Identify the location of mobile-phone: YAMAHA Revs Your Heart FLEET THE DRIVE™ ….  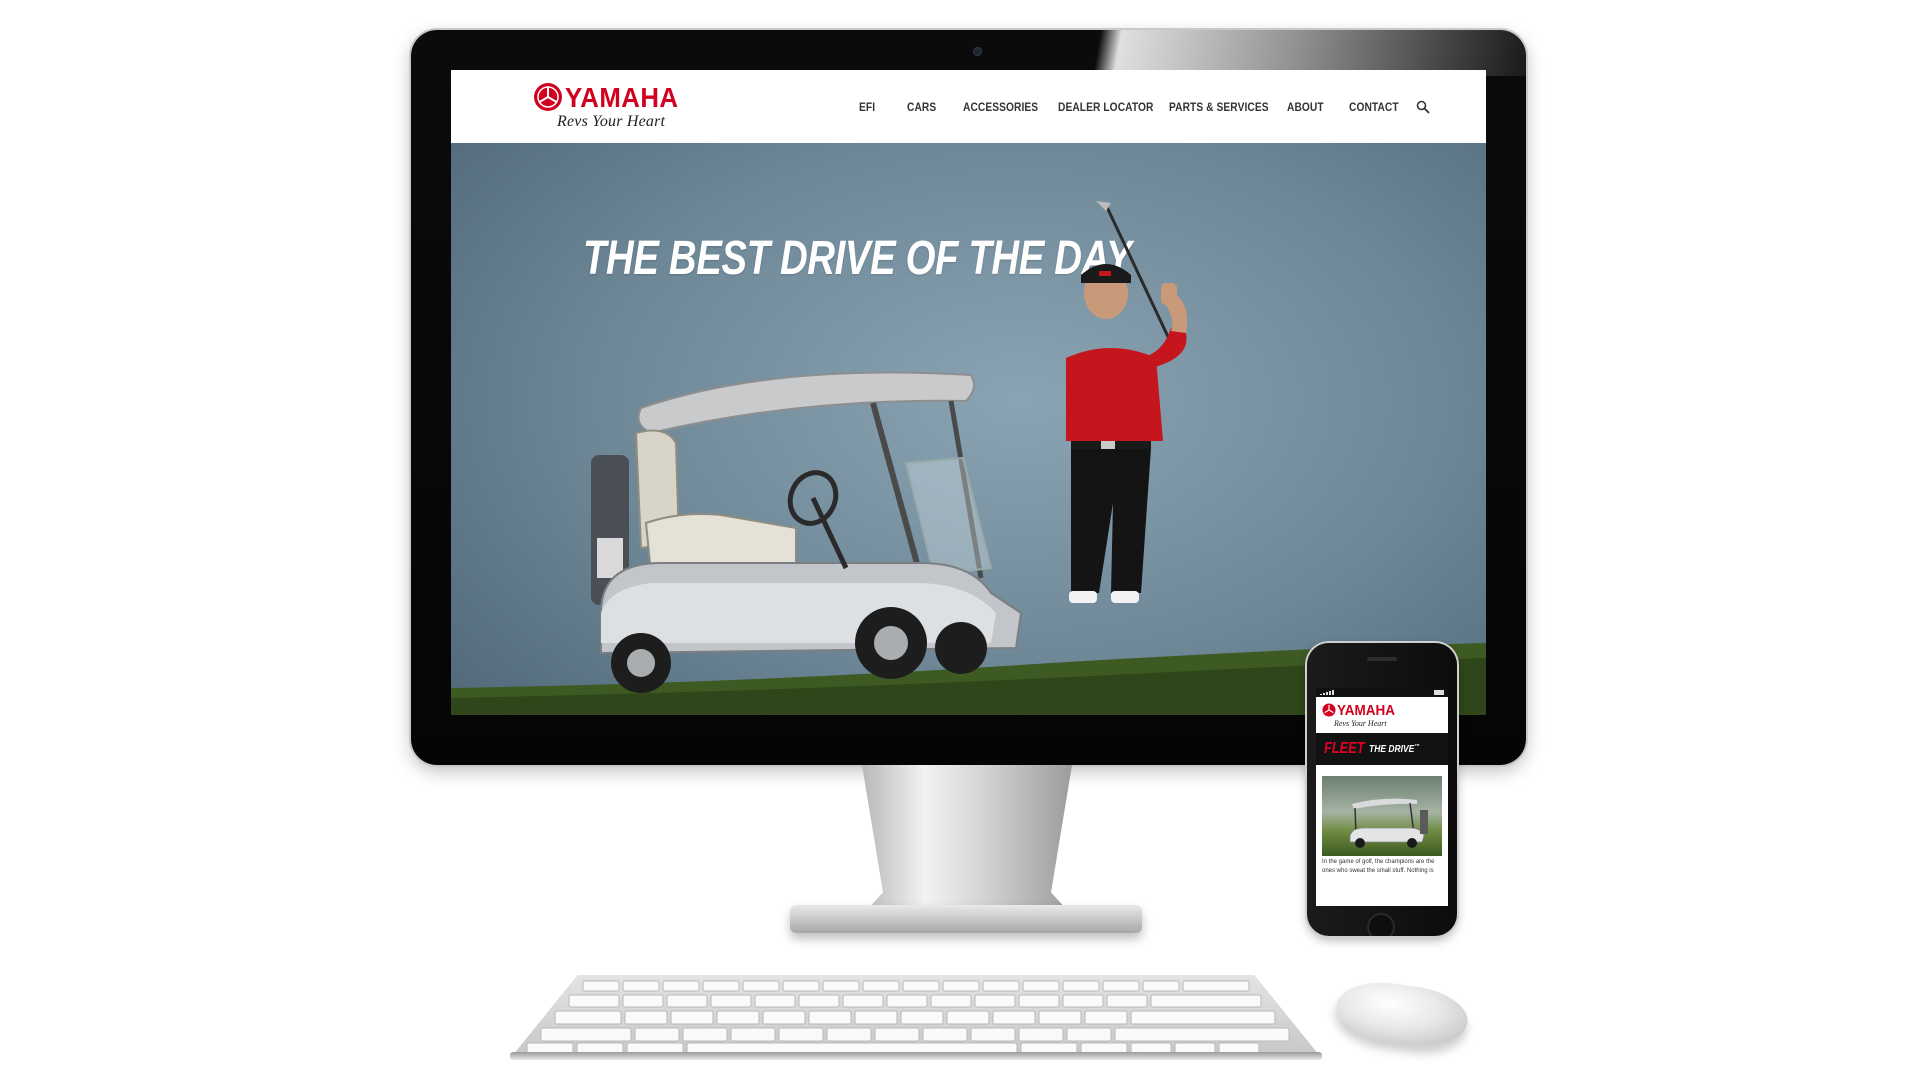
(1382, 789).